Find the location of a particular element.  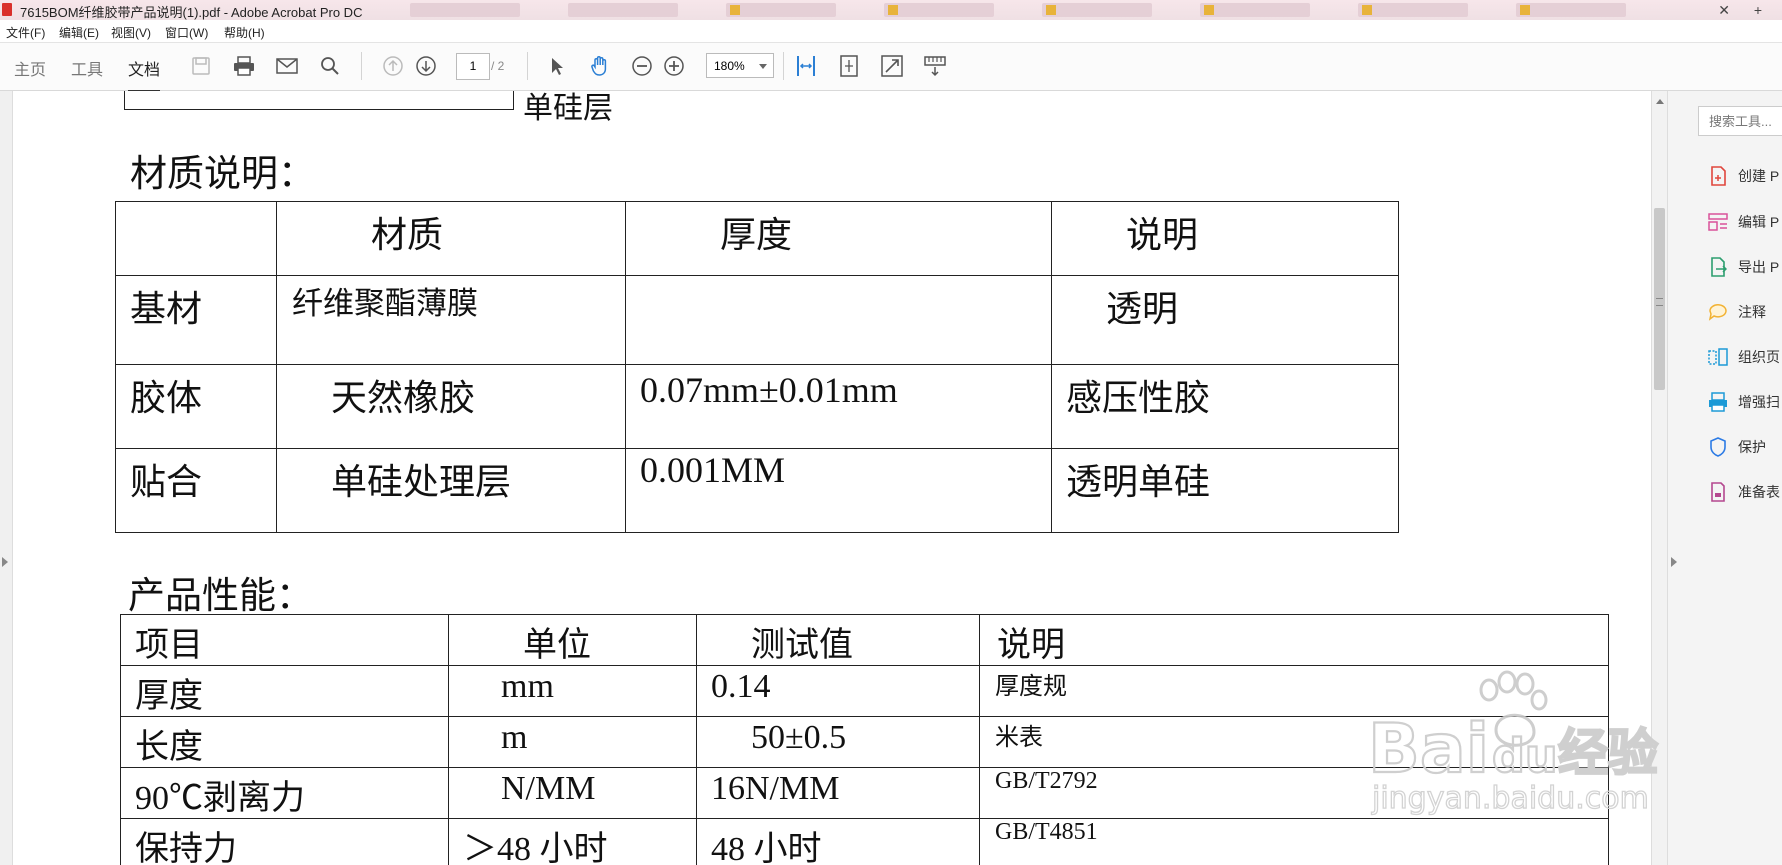

menu-help: 帮助(H) is located at coordinates (244, 32).